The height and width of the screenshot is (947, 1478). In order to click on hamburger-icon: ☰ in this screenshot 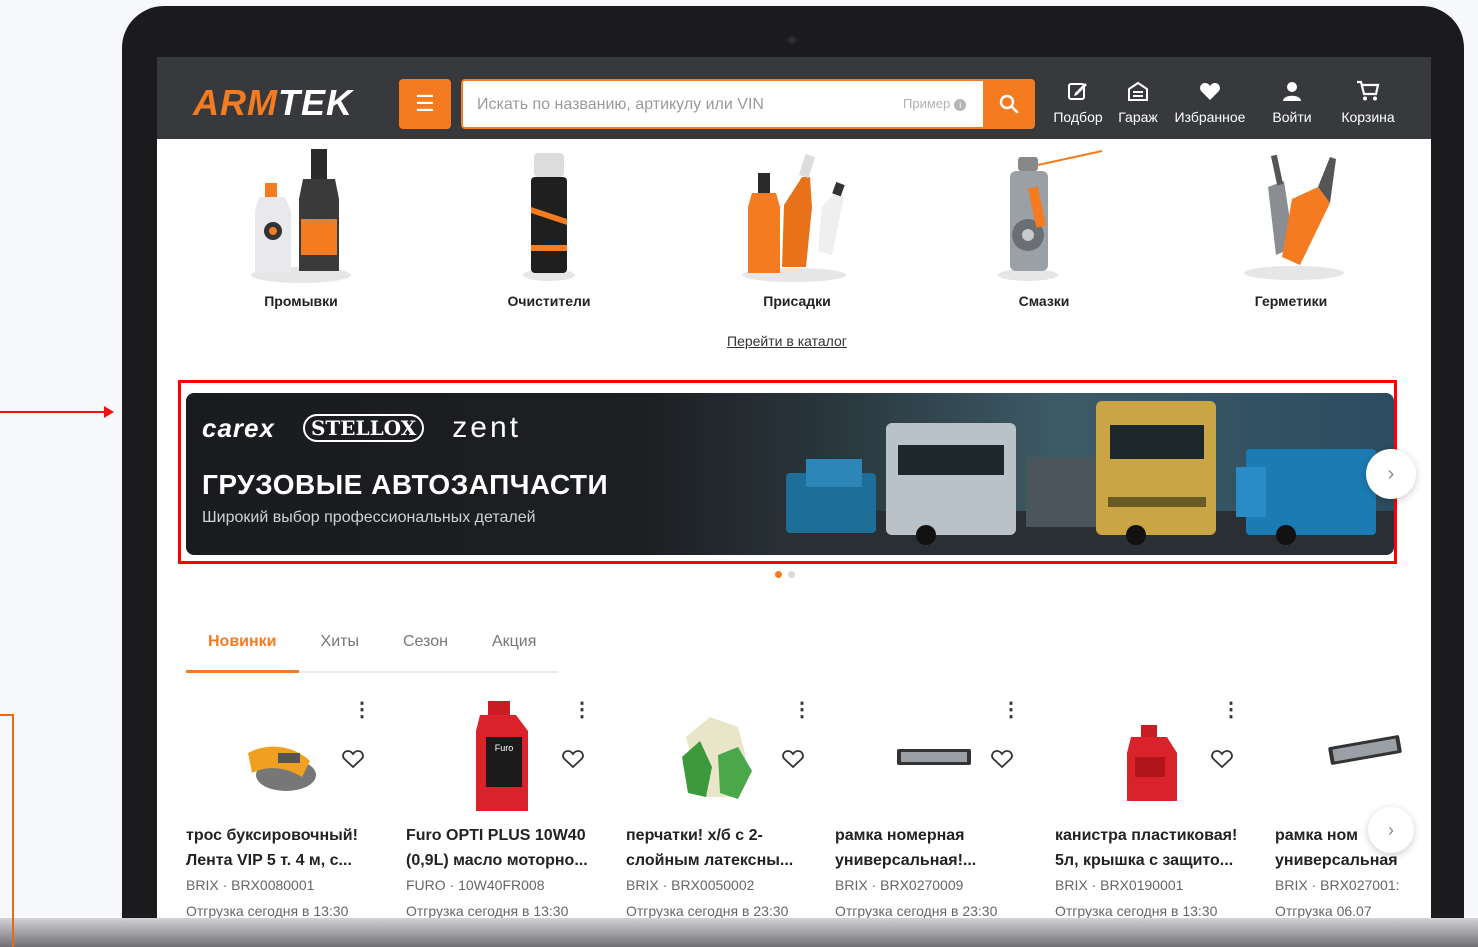, I will do `click(425, 103)`.